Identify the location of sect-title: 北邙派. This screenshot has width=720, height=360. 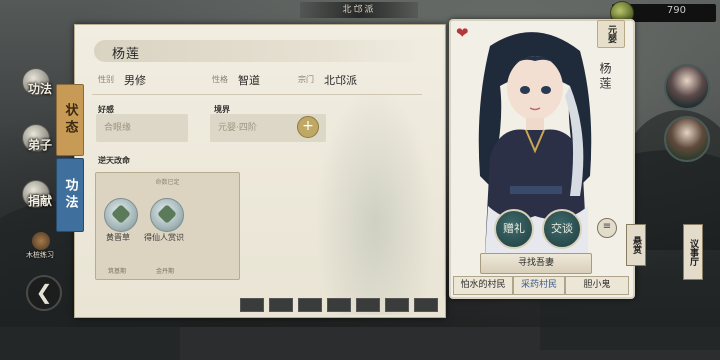
(359, 10).